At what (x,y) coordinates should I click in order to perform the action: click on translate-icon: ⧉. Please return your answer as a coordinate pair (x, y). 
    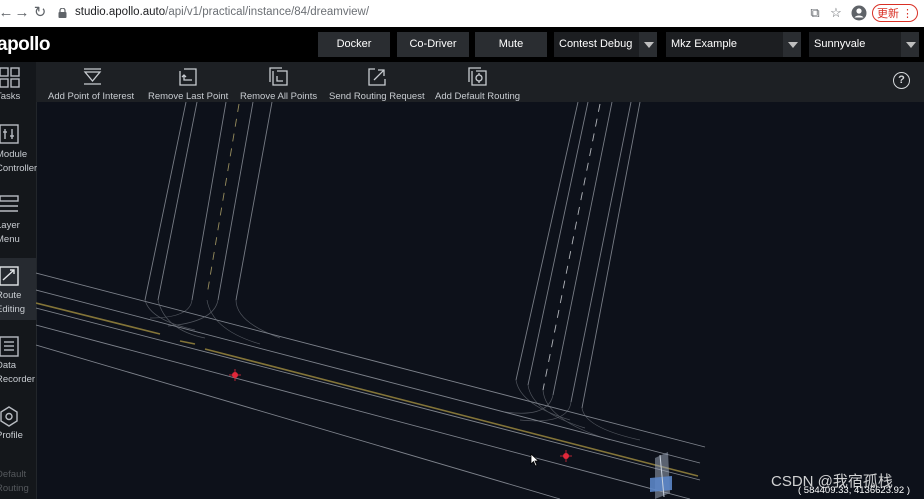
    Looking at the image, I should click on (815, 13).